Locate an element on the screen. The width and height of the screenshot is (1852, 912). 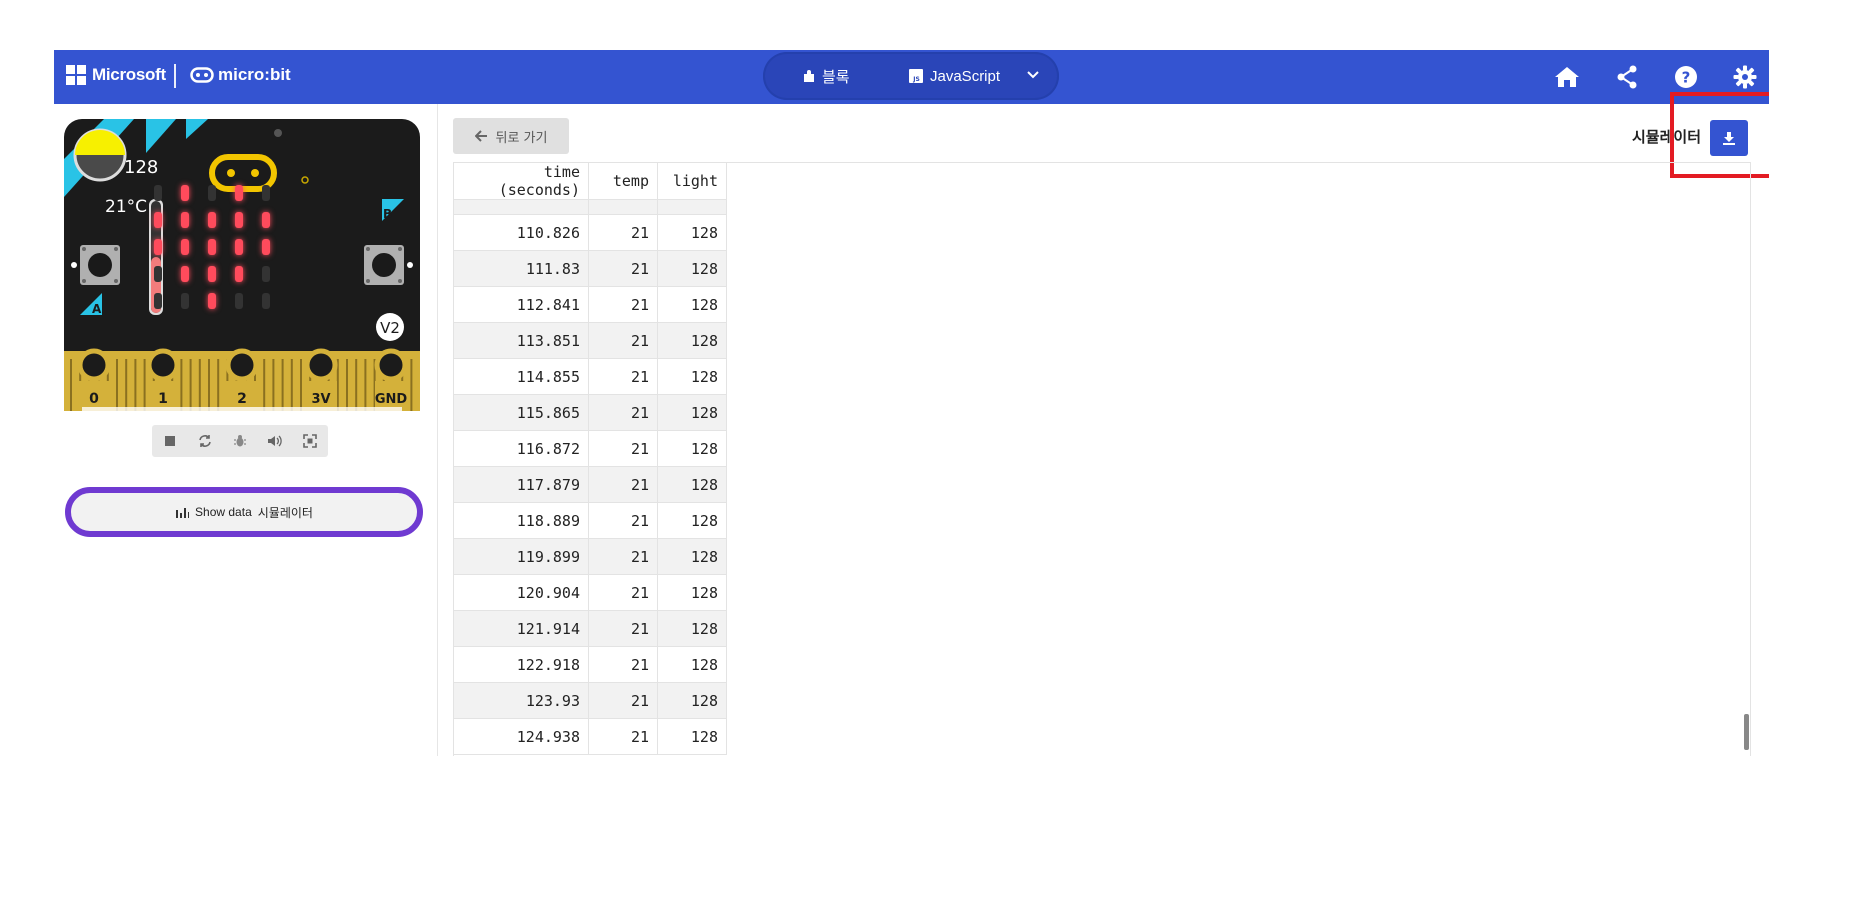
microbit-logo: micro:bit is located at coordinates (240, 75).